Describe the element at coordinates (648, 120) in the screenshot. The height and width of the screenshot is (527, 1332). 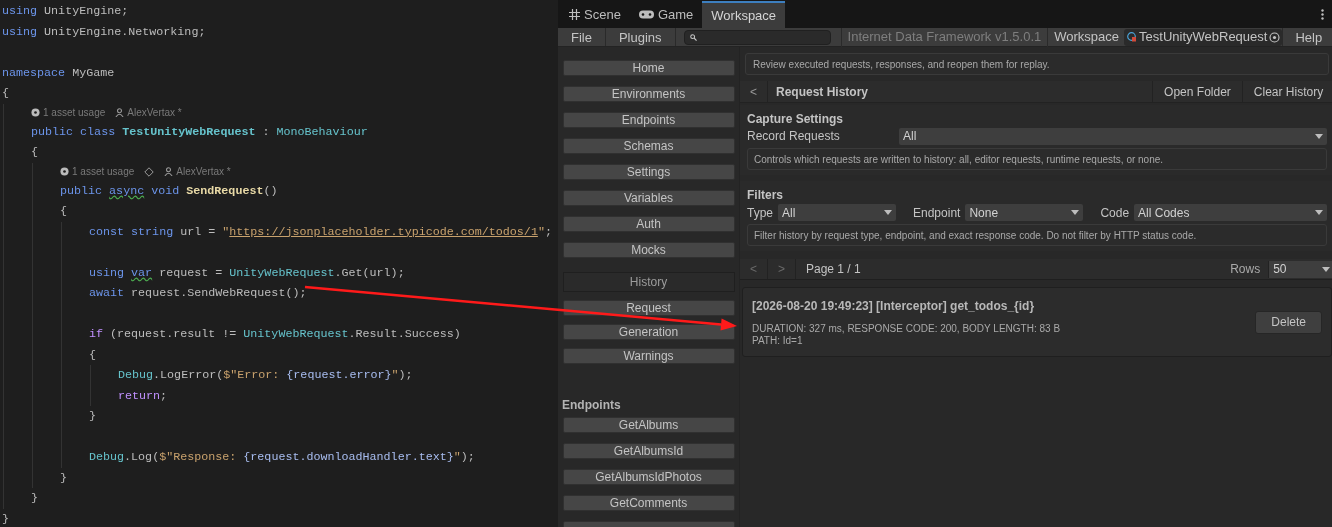
I see `sidebar-button: Endpoints` at that location.